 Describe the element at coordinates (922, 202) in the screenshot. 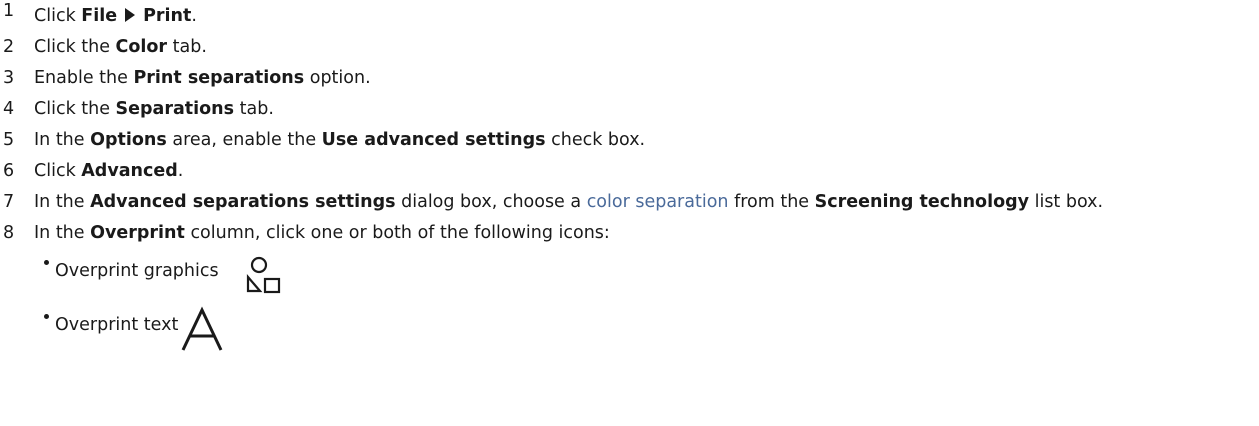

I see `ui-term-screening-technology: Screening technology` at that location.